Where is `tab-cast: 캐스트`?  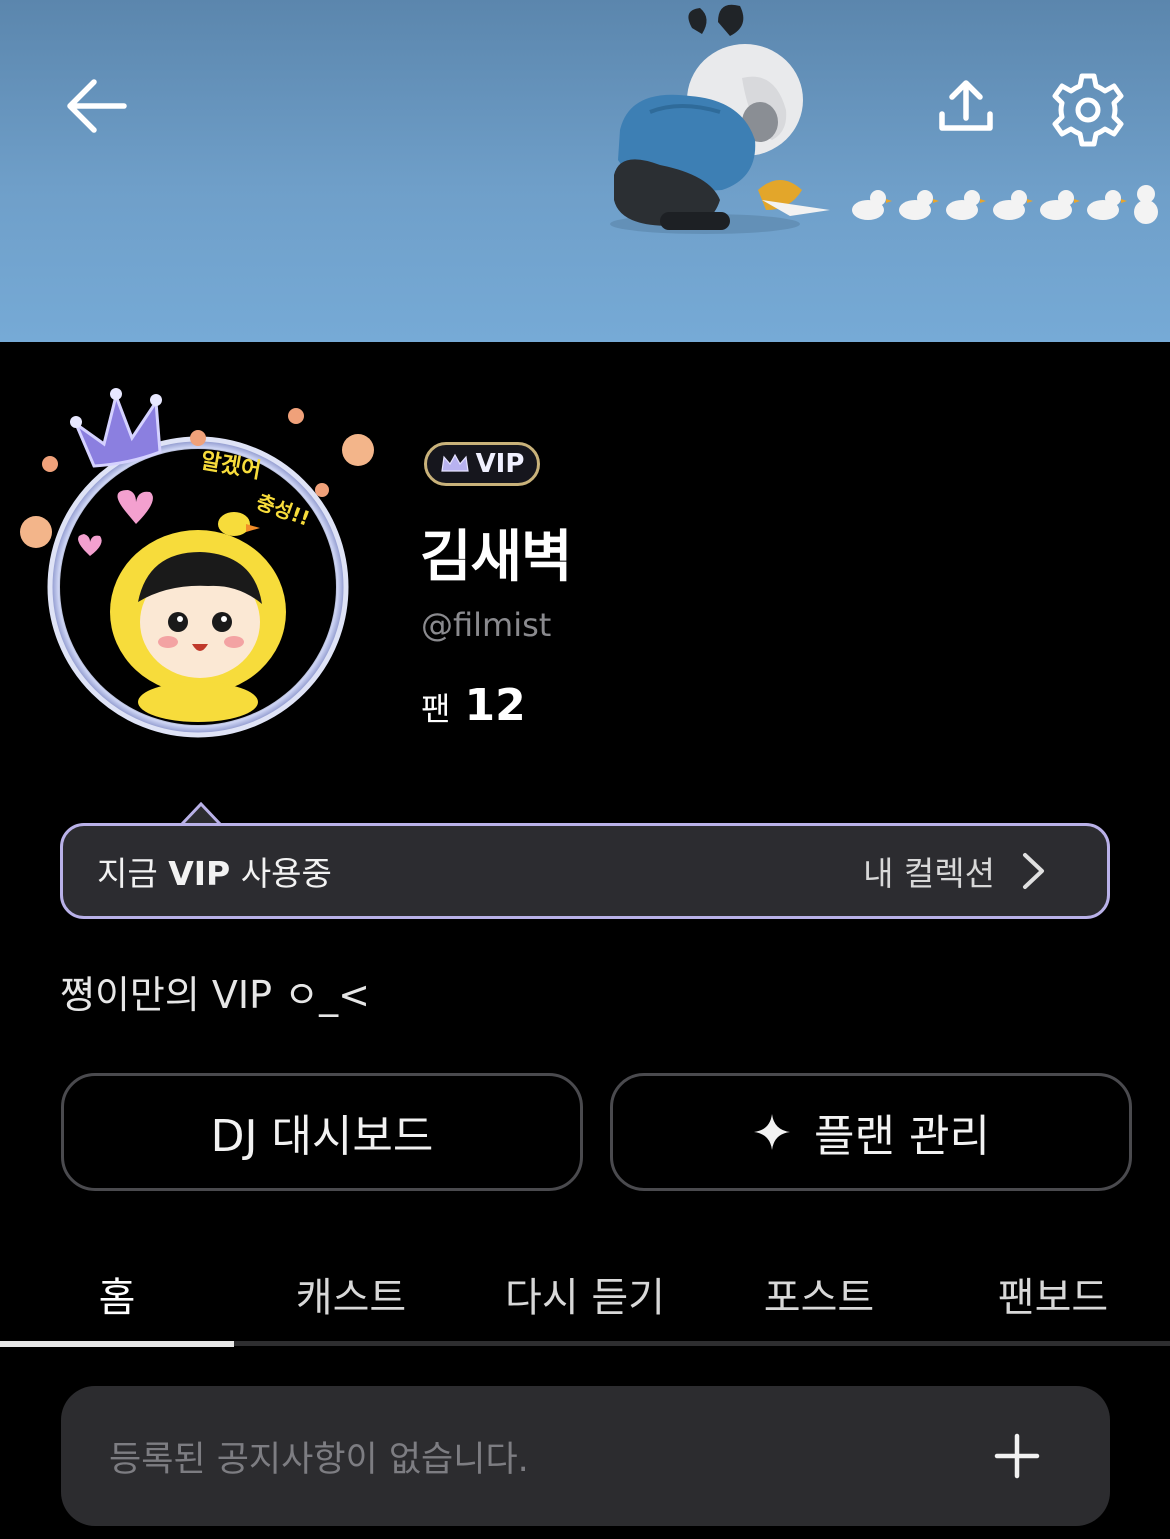
tab-cast: 캐스트 is located at coordinates (351, 1294).